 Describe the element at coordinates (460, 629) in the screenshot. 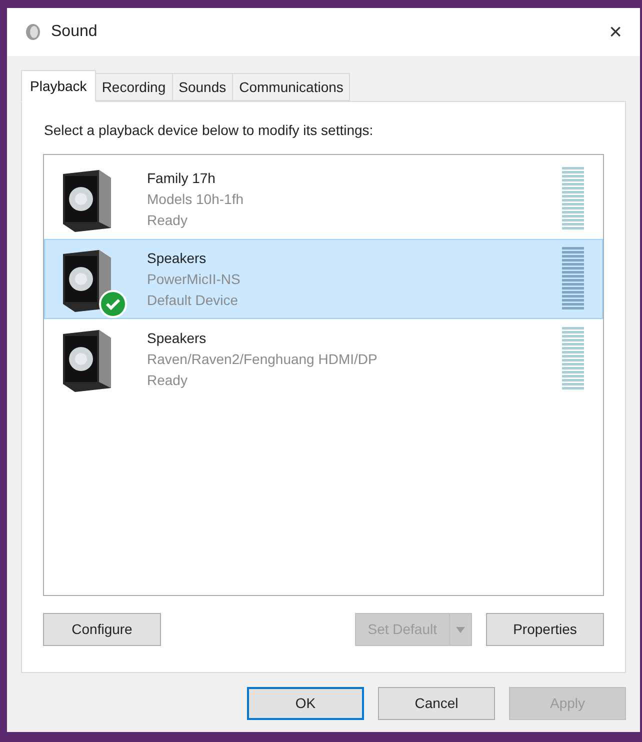

I see `caret-icon` at that location.